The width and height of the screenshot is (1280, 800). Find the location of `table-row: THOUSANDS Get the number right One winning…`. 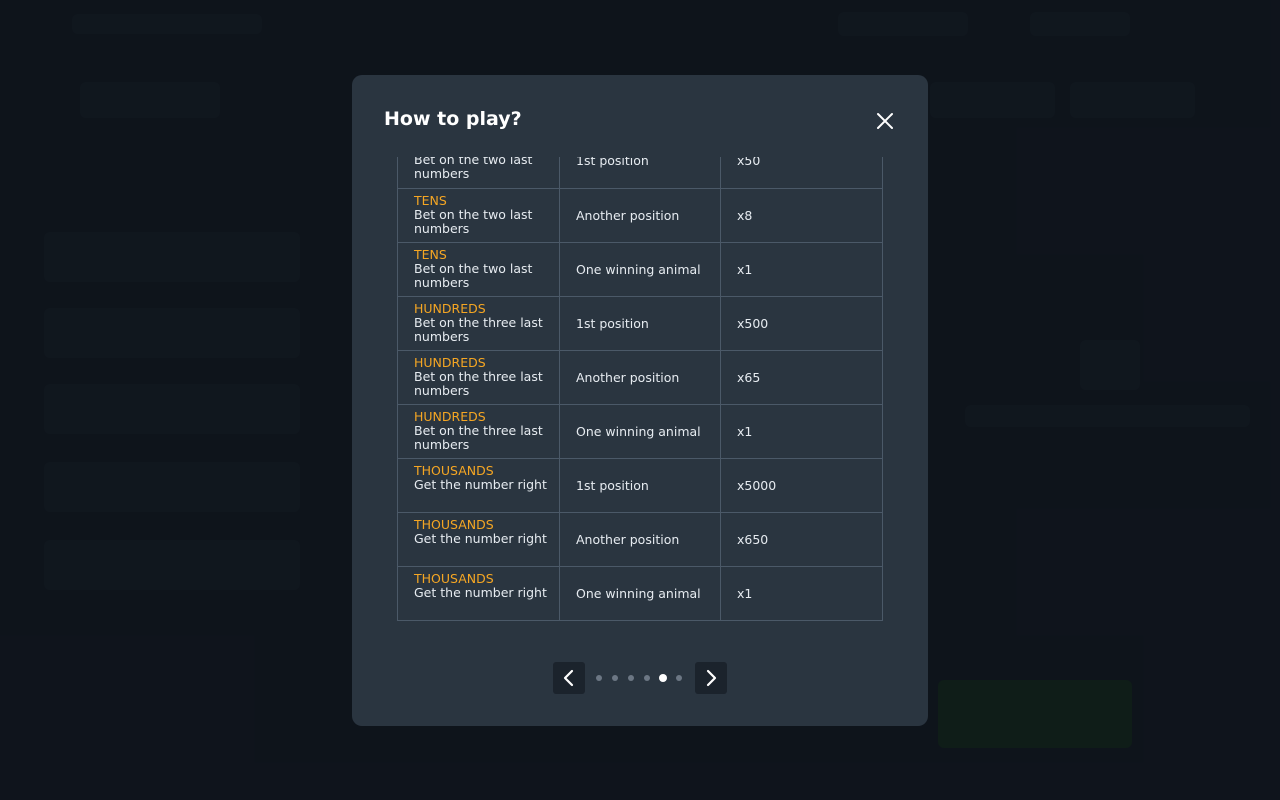

table-row: THOUSANDS Get the number right One winning… is located at coordinates (640, 593).